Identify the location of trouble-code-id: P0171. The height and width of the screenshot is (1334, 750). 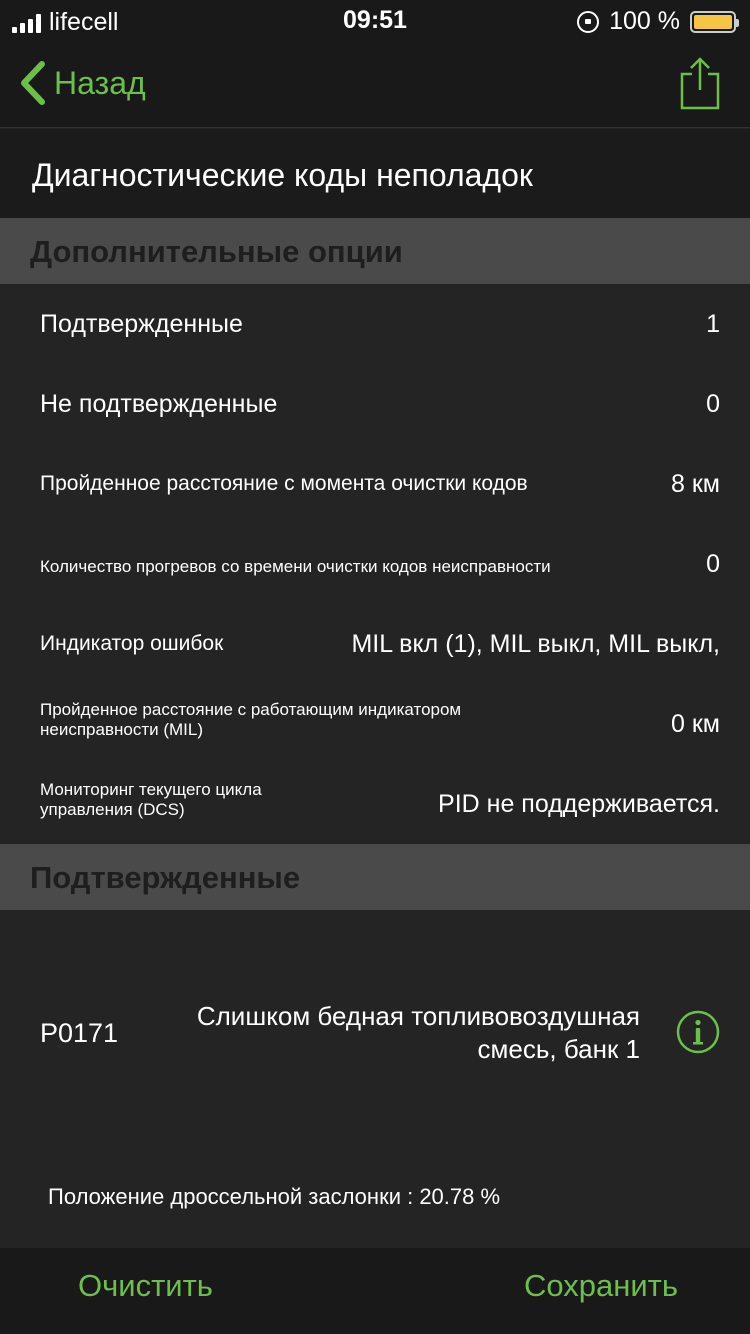
(79, 1033).